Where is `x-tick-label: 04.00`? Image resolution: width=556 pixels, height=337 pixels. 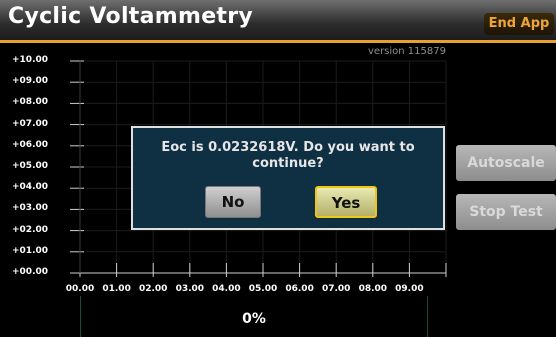
x-tick-label: 04.00 is located at coordinates (226, 289).